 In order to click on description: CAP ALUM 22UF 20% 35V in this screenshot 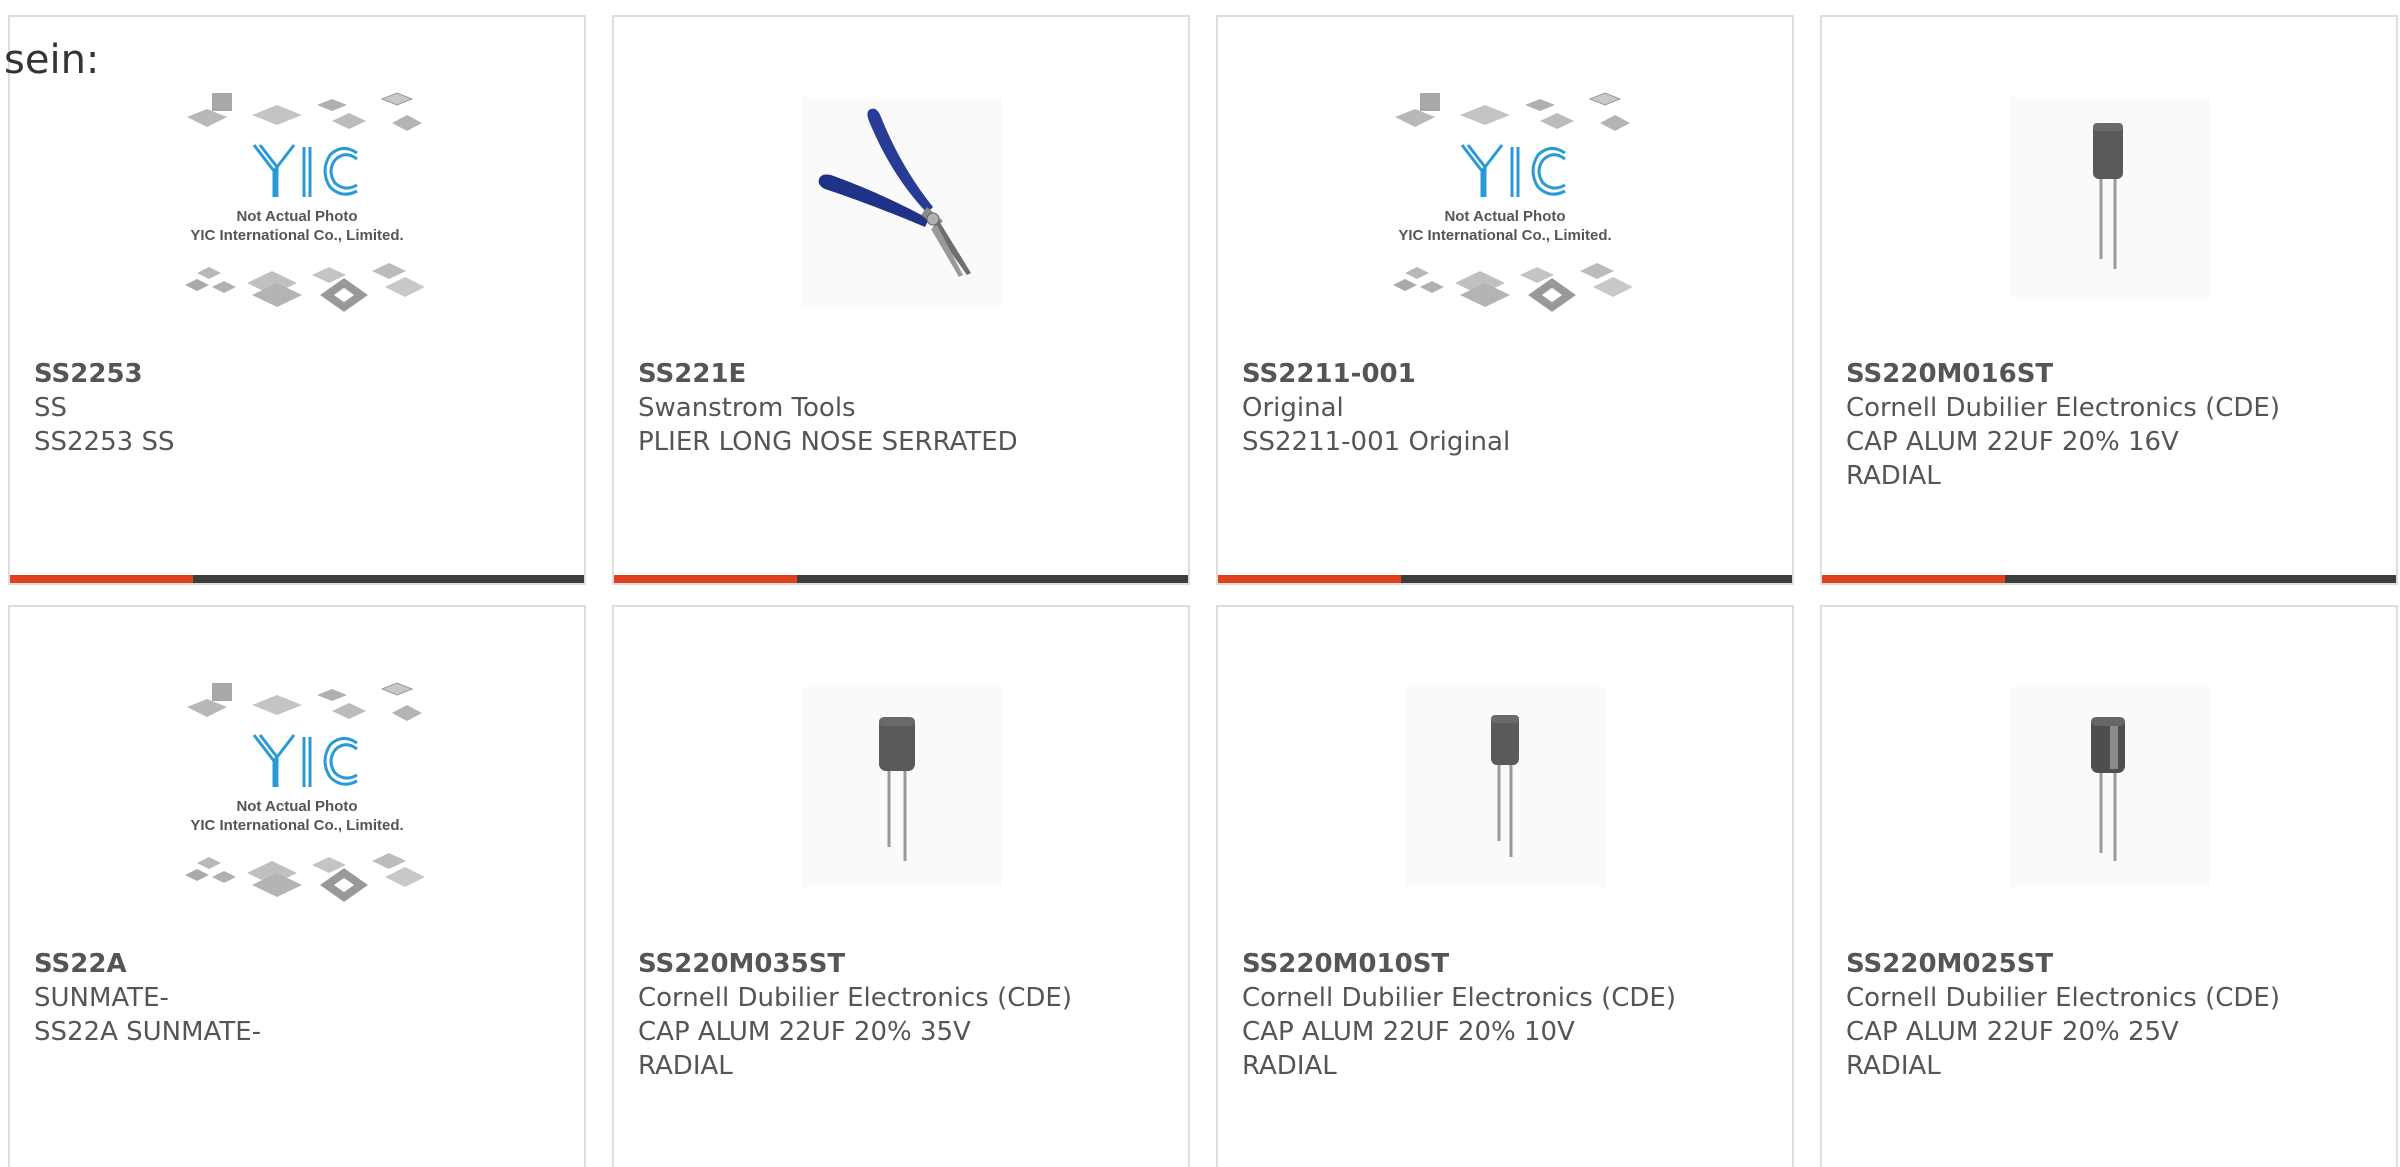, I will do `click(804, 1032)`.